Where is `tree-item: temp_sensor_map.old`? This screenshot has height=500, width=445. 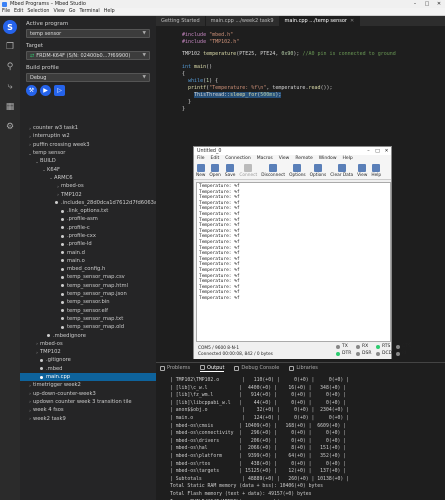 tree-item: temp_sensor_map.old is located at coordinates (88, 327).